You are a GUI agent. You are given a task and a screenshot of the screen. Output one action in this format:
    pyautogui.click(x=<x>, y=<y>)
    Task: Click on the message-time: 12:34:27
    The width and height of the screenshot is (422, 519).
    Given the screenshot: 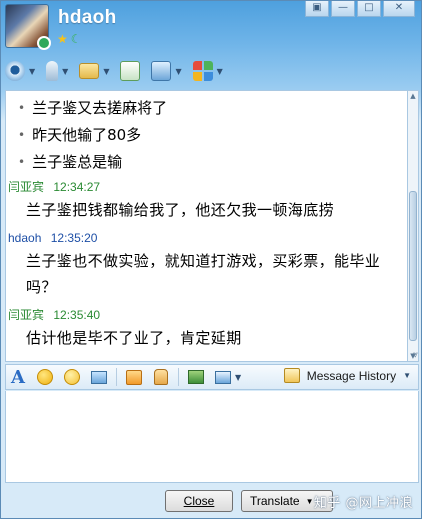 What is the action you would take?
    pyautogui.click(x=77, y=187)
    